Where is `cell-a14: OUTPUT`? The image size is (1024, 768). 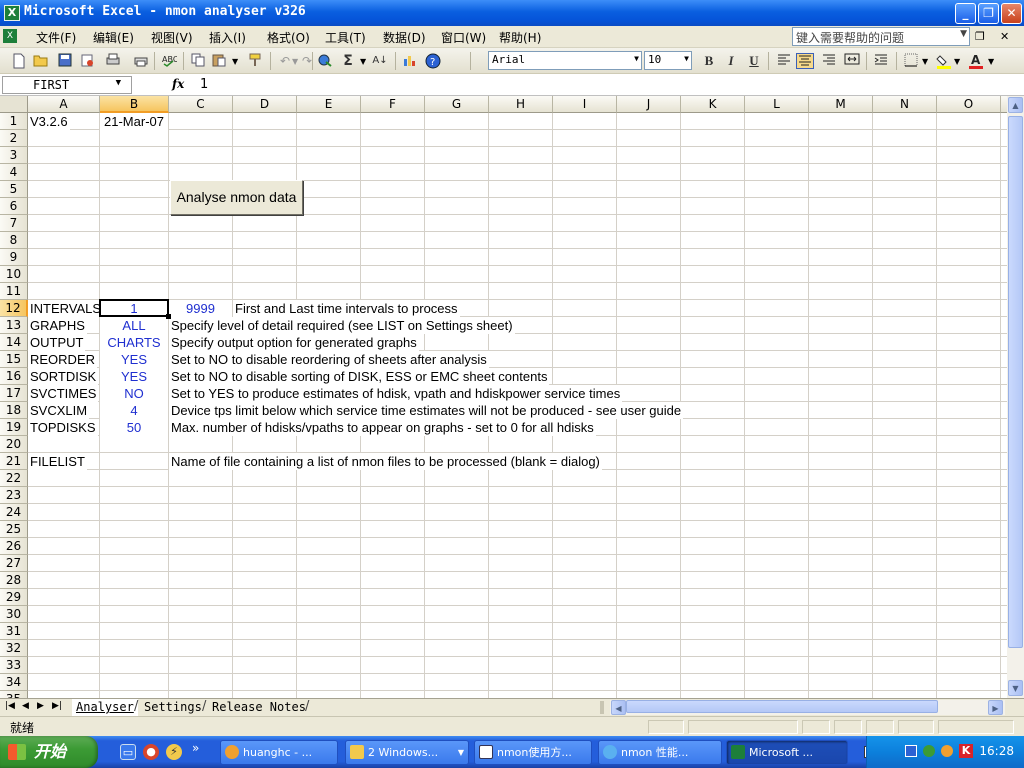 cell-a14: OUTPUT is located at coordinates (57, 342).